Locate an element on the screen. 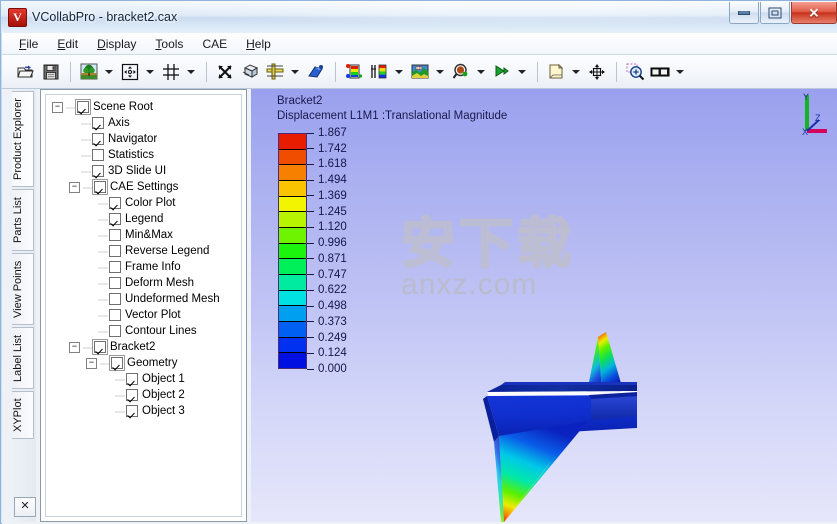  save-file-button is located at coordinates (51, 72).